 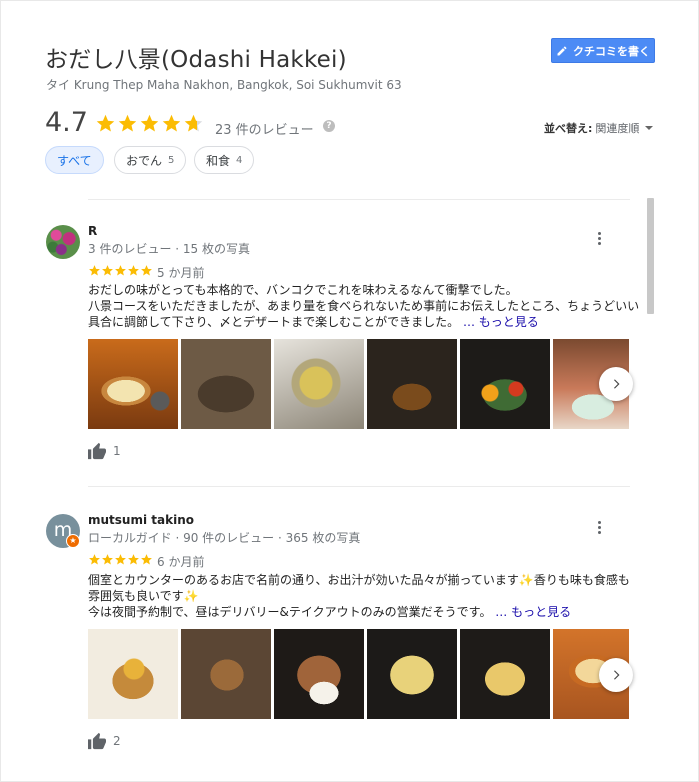 I want to click on like-button: 2, so click(x=104, y=741).